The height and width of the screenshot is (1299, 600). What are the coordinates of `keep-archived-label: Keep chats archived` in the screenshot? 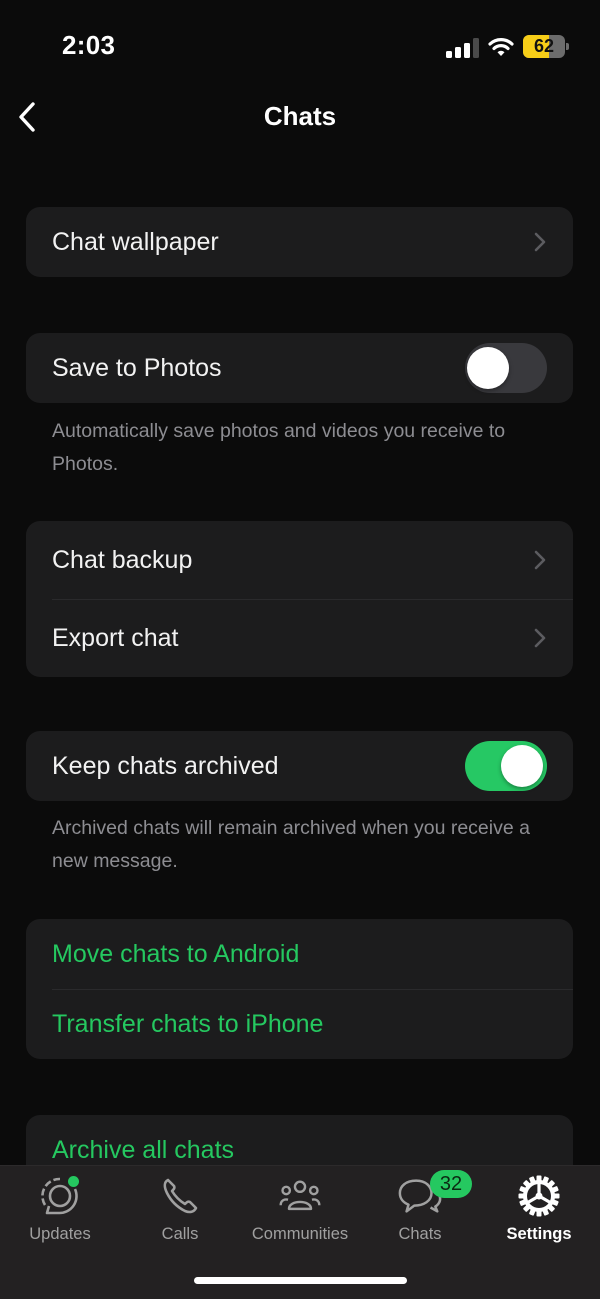 It's located at (165, 765).